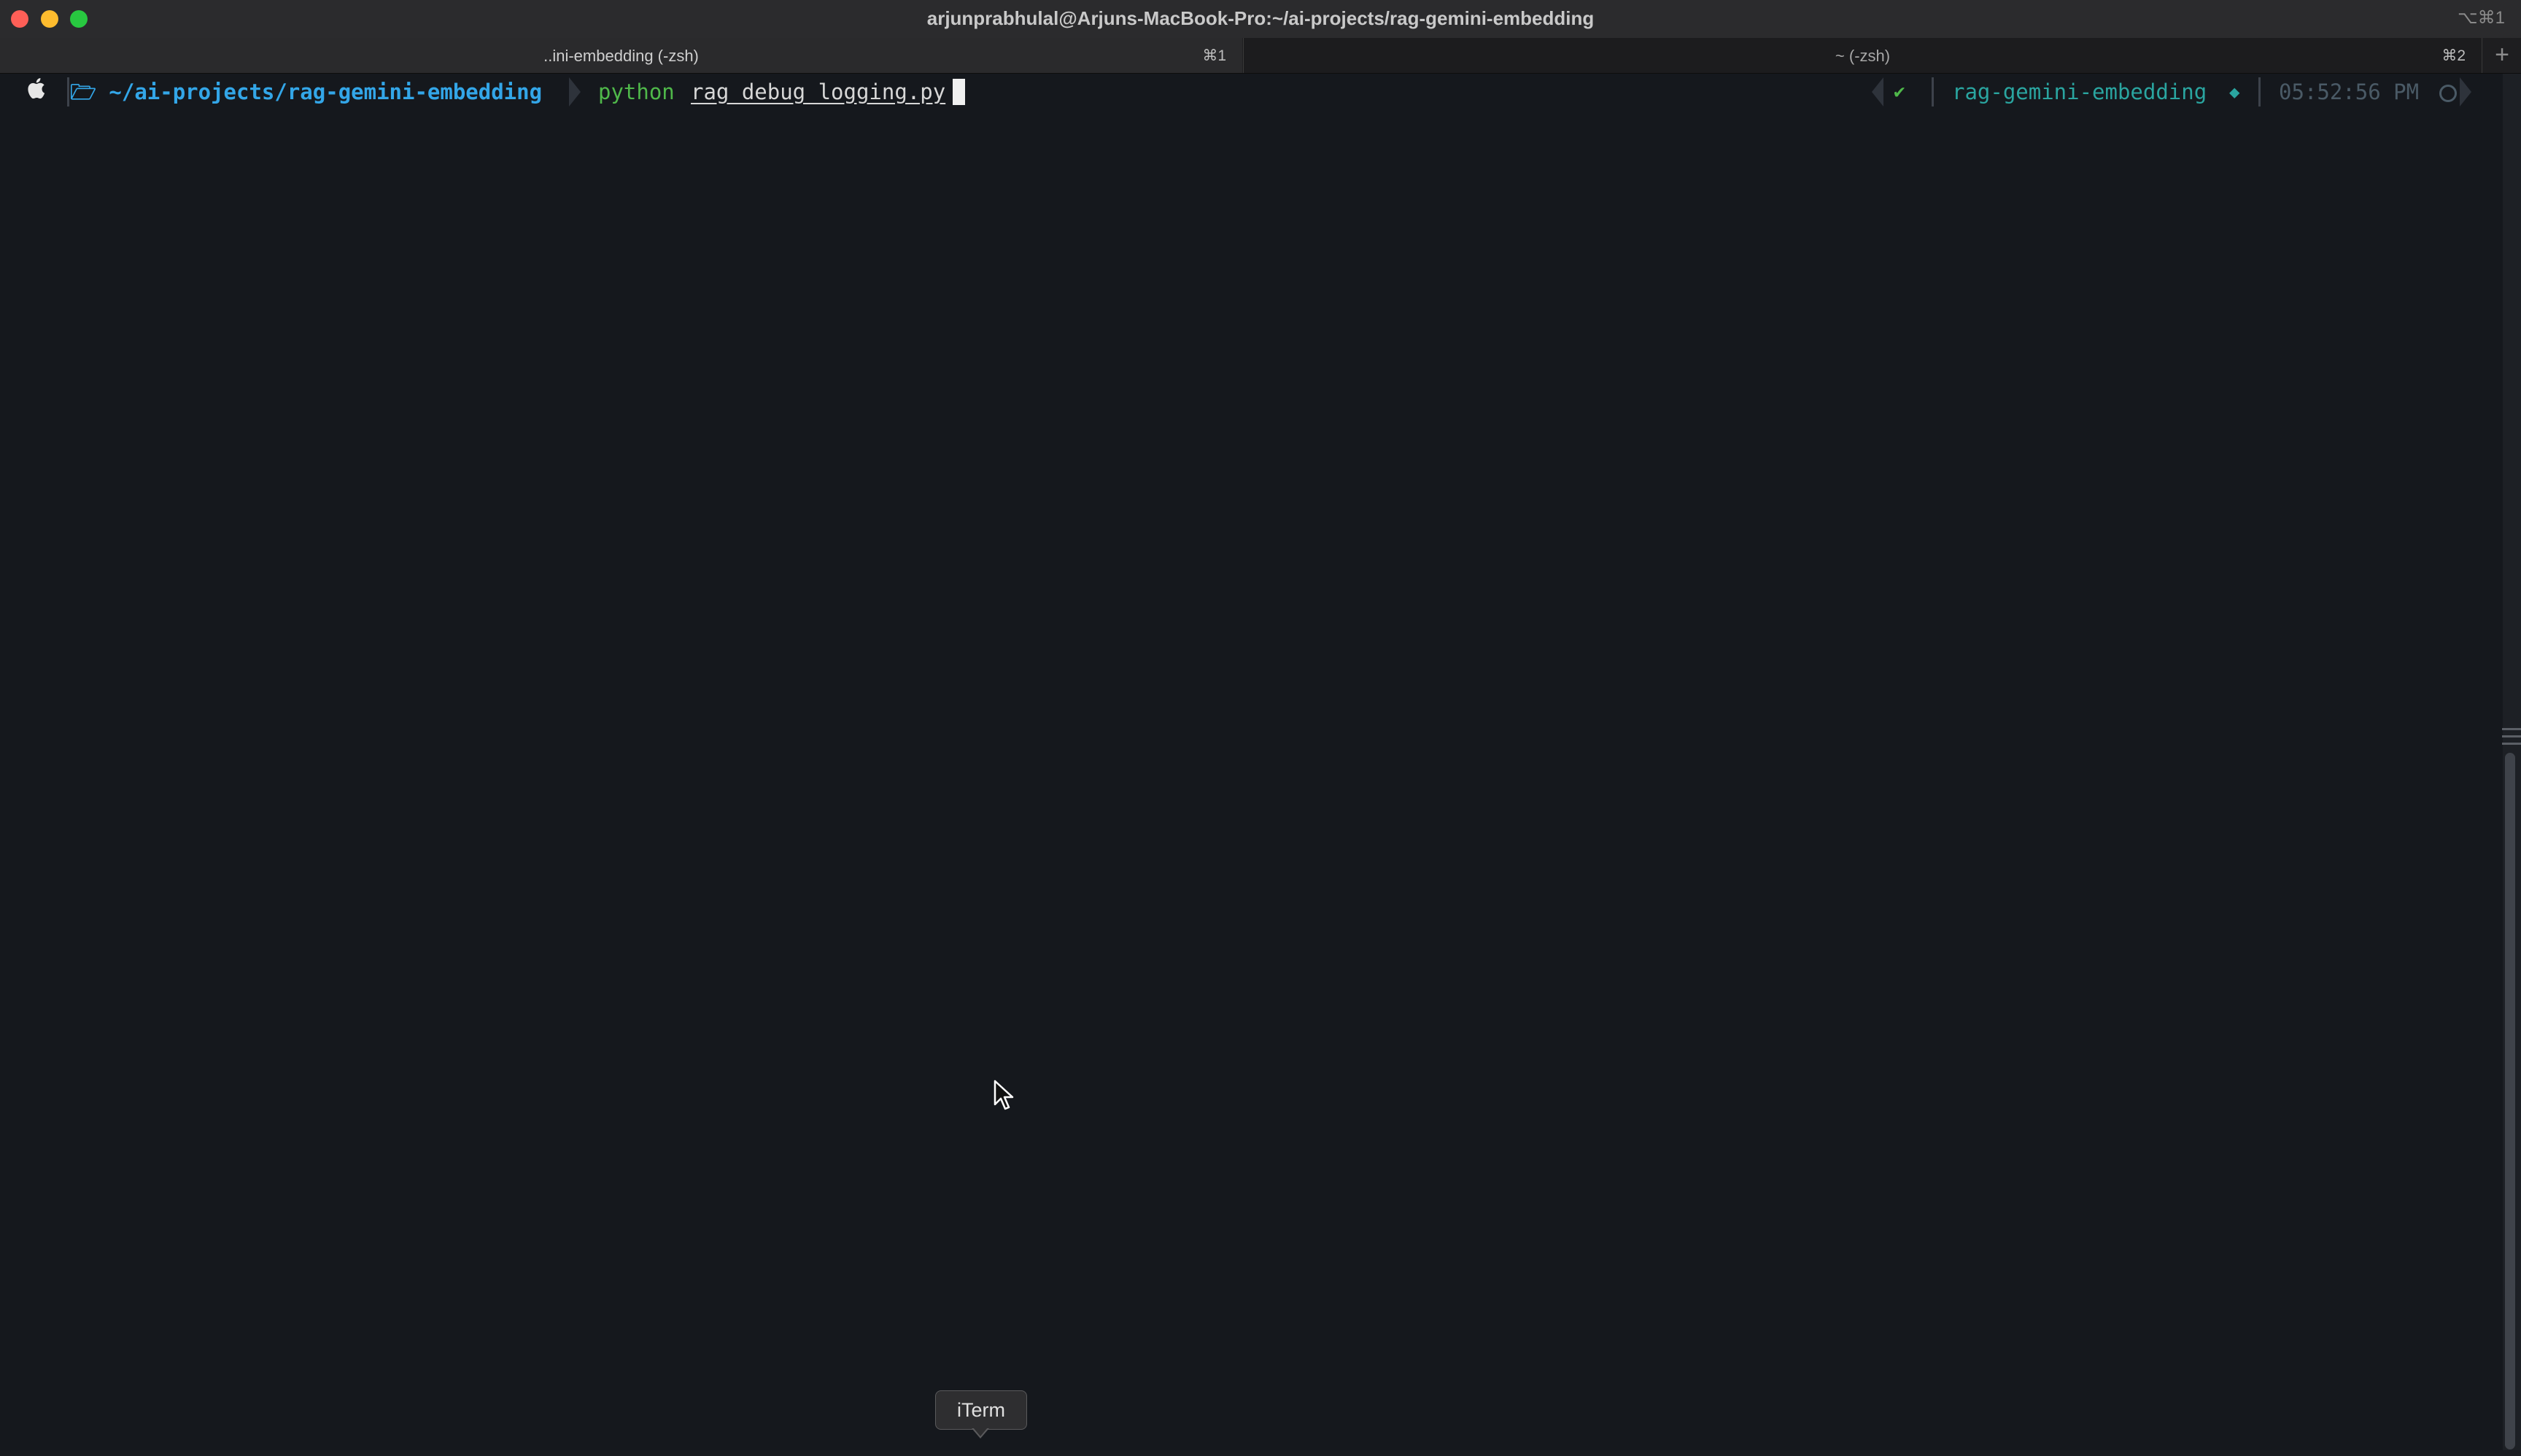  Describe the element at coordinates (306, 92) in the screenshot. I see `current-directory: 🗁 ~/ai-projects/rag-gemini-embedding` at that location.